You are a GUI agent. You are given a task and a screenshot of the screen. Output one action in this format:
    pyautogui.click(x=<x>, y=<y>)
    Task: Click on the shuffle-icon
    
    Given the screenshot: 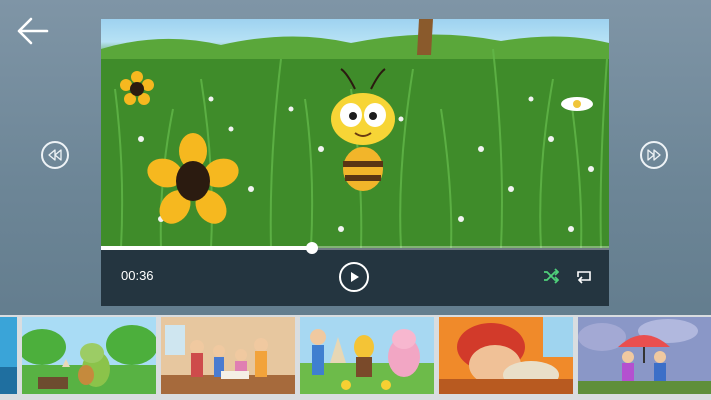 What is the action you would take?
    pyautogui.click(x=552, y=276)
    